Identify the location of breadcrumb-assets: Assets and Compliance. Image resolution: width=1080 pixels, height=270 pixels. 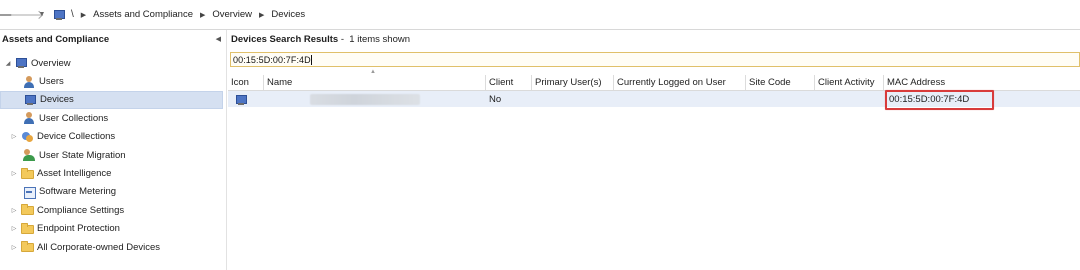
(143, 14).